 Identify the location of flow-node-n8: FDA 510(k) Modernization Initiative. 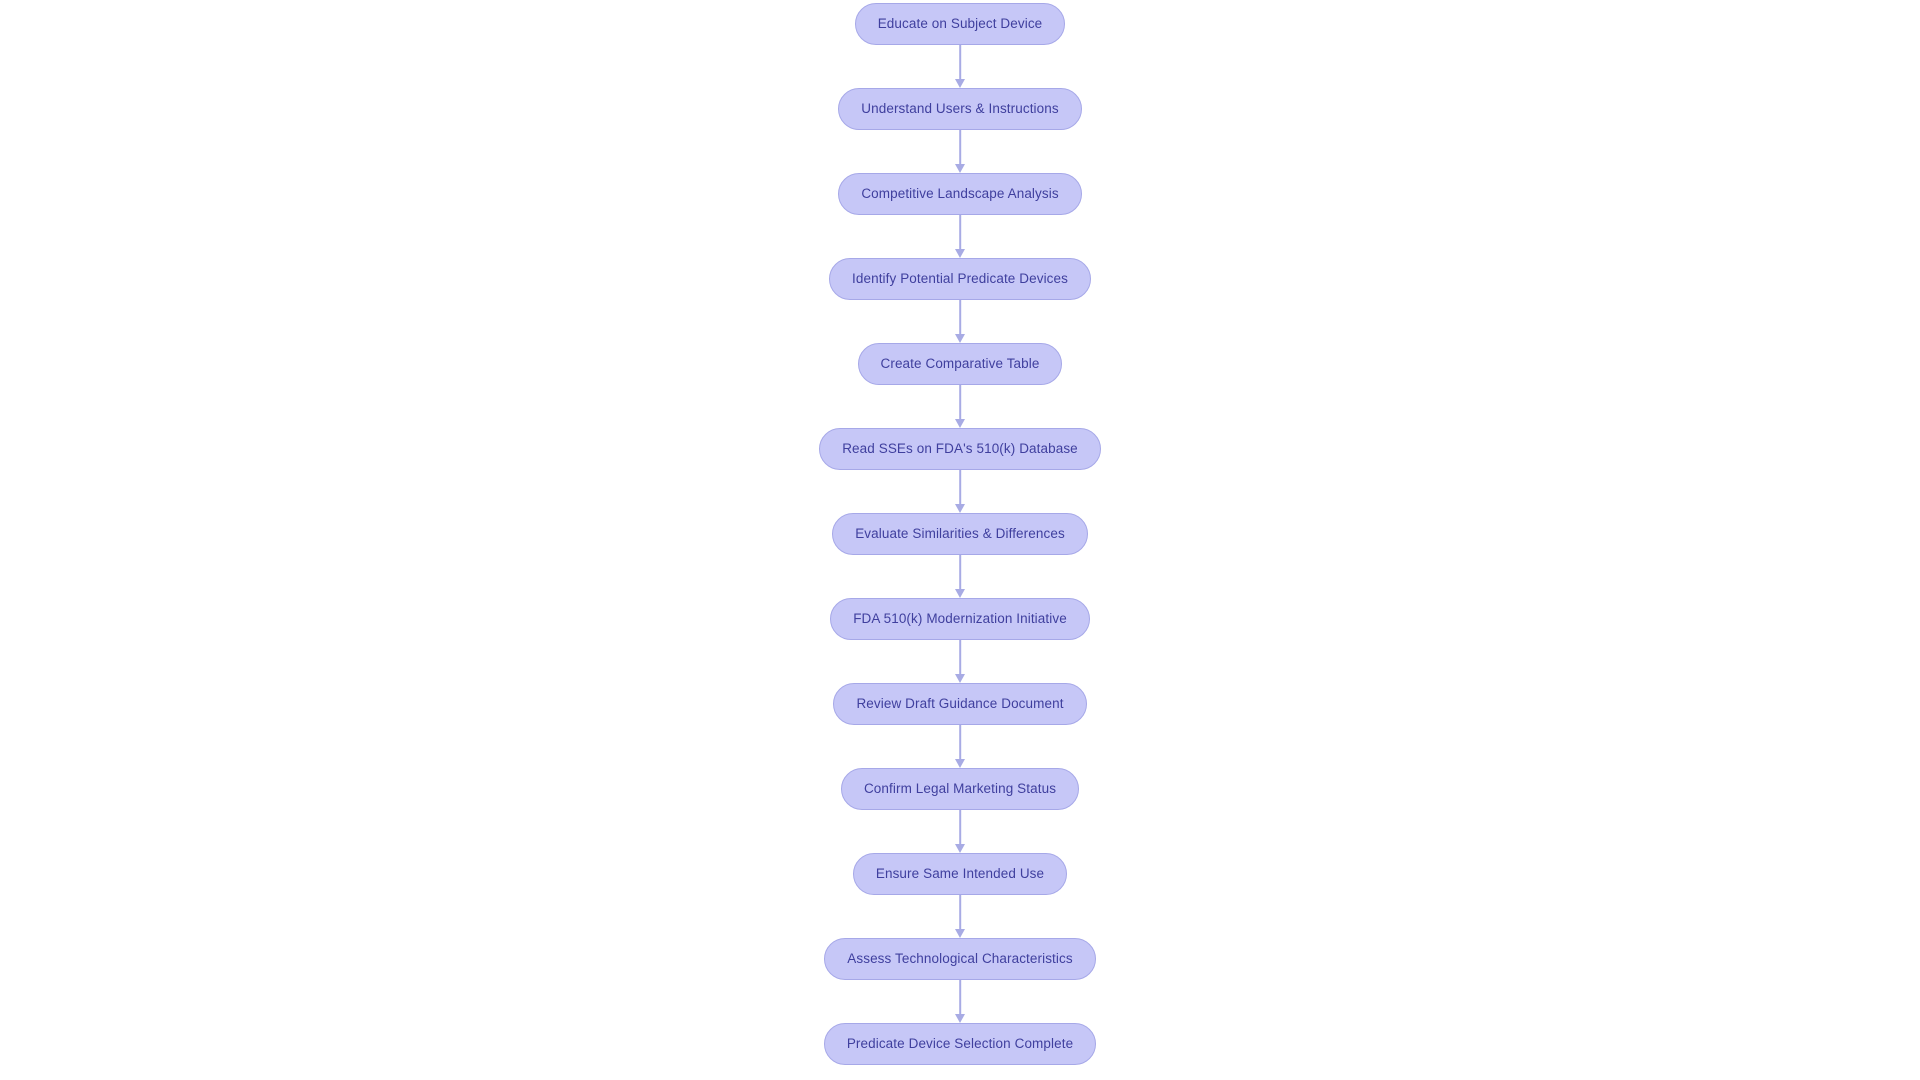
(960, 619).